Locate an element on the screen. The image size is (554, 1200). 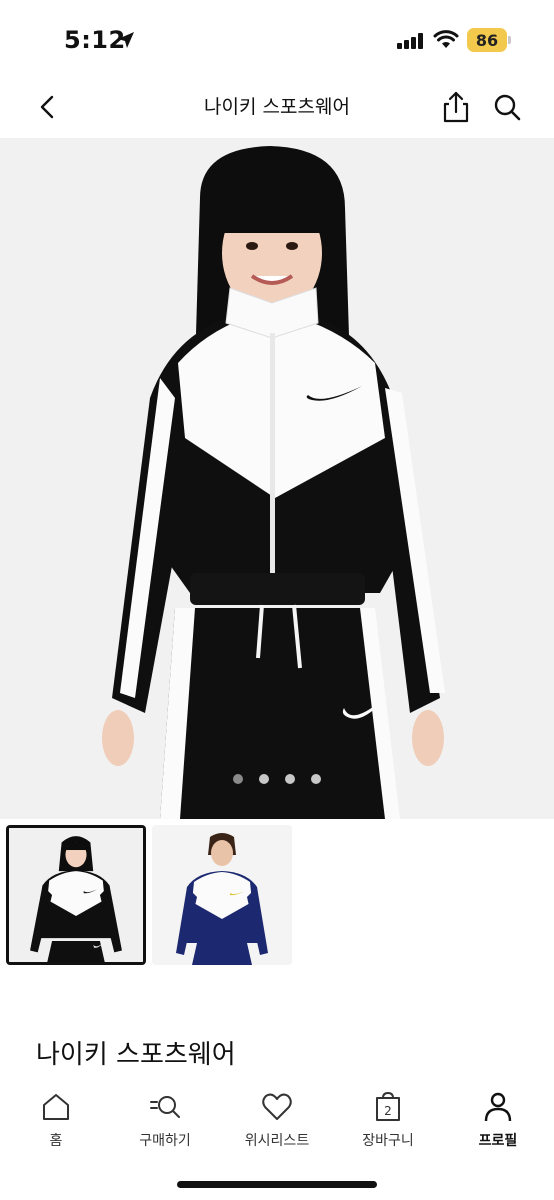
bag-icon: 2 is located at coordinates (388, 1106).